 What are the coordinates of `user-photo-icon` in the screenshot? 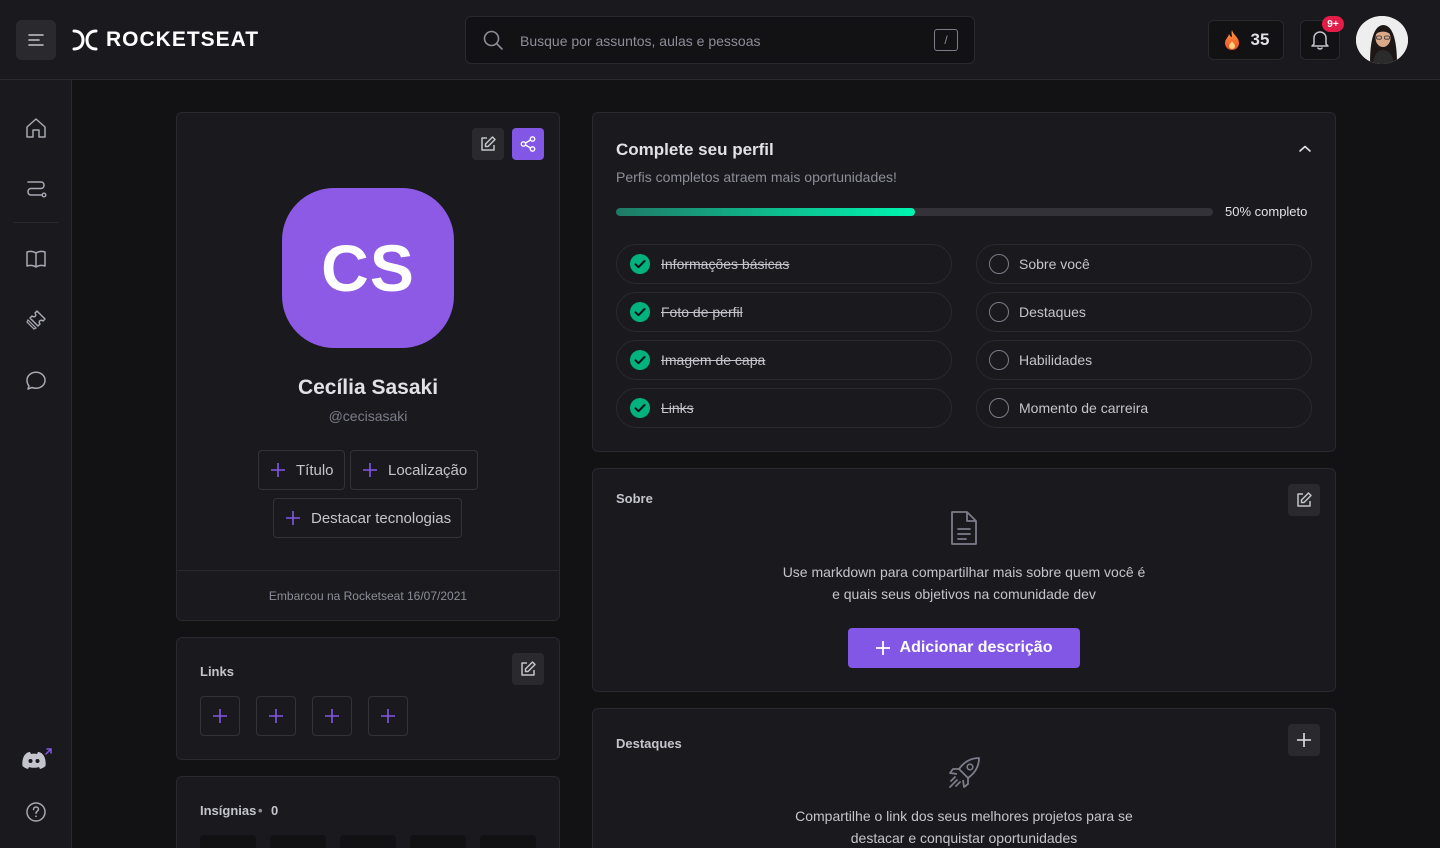 It's located at (1382, 40).